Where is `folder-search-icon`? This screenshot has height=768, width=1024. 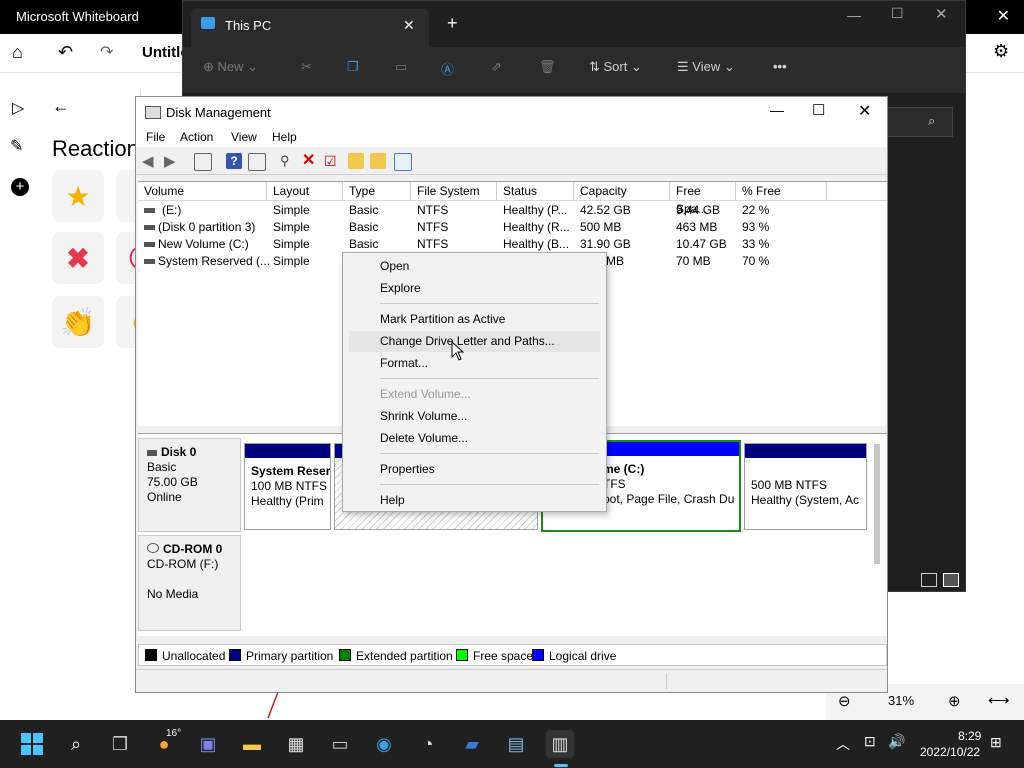
folder-search-icon is located at coordinates (378, 161).